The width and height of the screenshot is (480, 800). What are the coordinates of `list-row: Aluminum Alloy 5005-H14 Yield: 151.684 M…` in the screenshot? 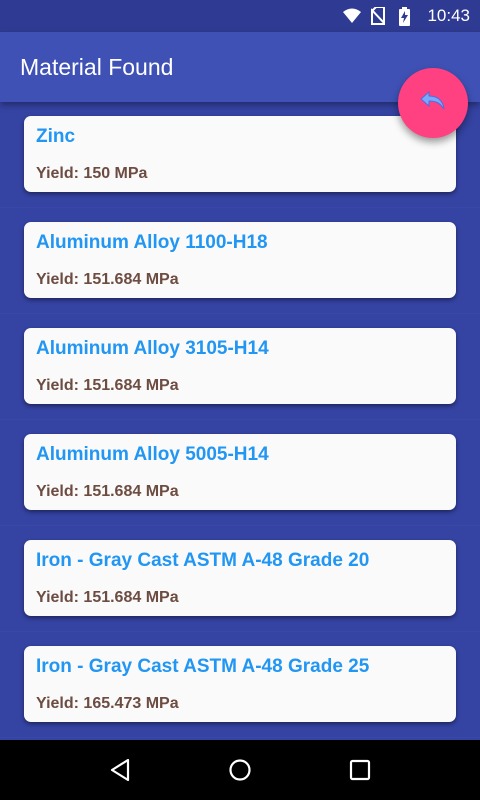 It's located at (240, 473).